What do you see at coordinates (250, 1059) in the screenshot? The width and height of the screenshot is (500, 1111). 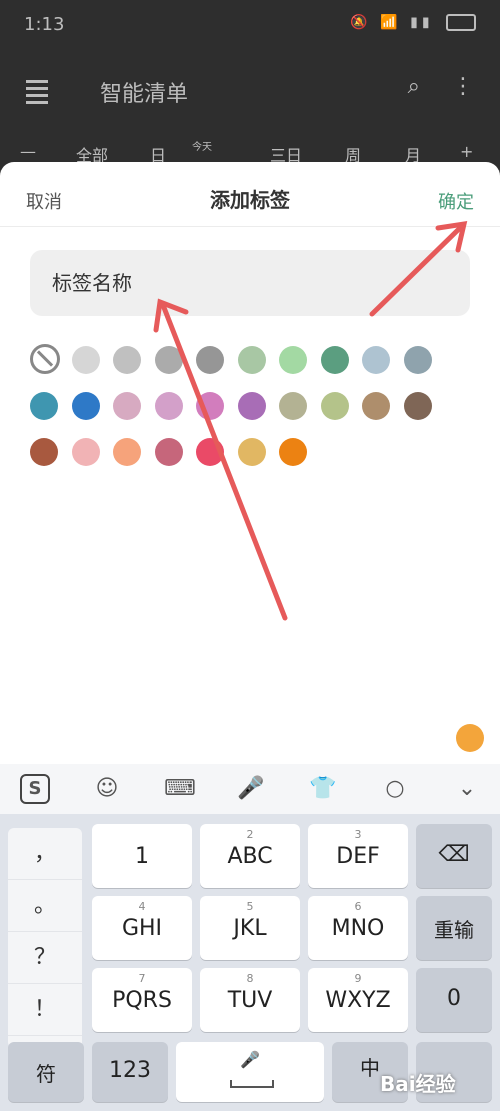 I see `voice-icon: 🎤` at bounding box center [250, 1059].